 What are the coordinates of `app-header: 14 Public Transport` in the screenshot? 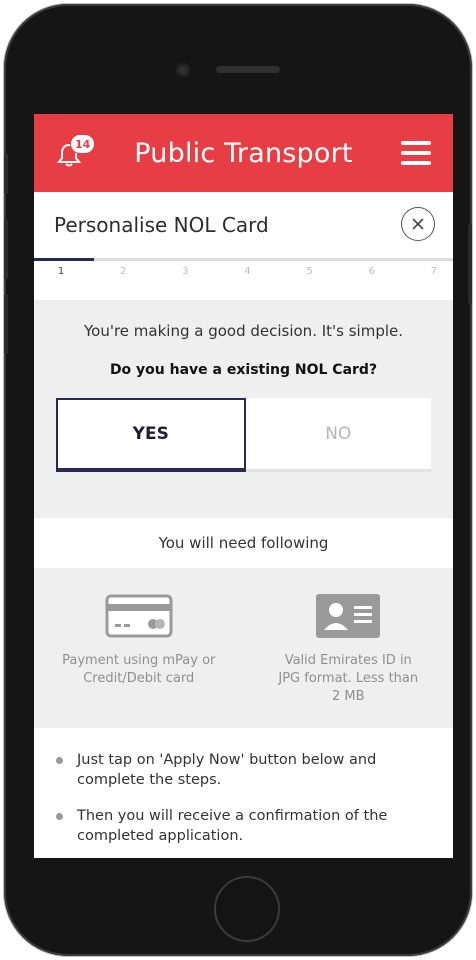 It's located at (243, 153).